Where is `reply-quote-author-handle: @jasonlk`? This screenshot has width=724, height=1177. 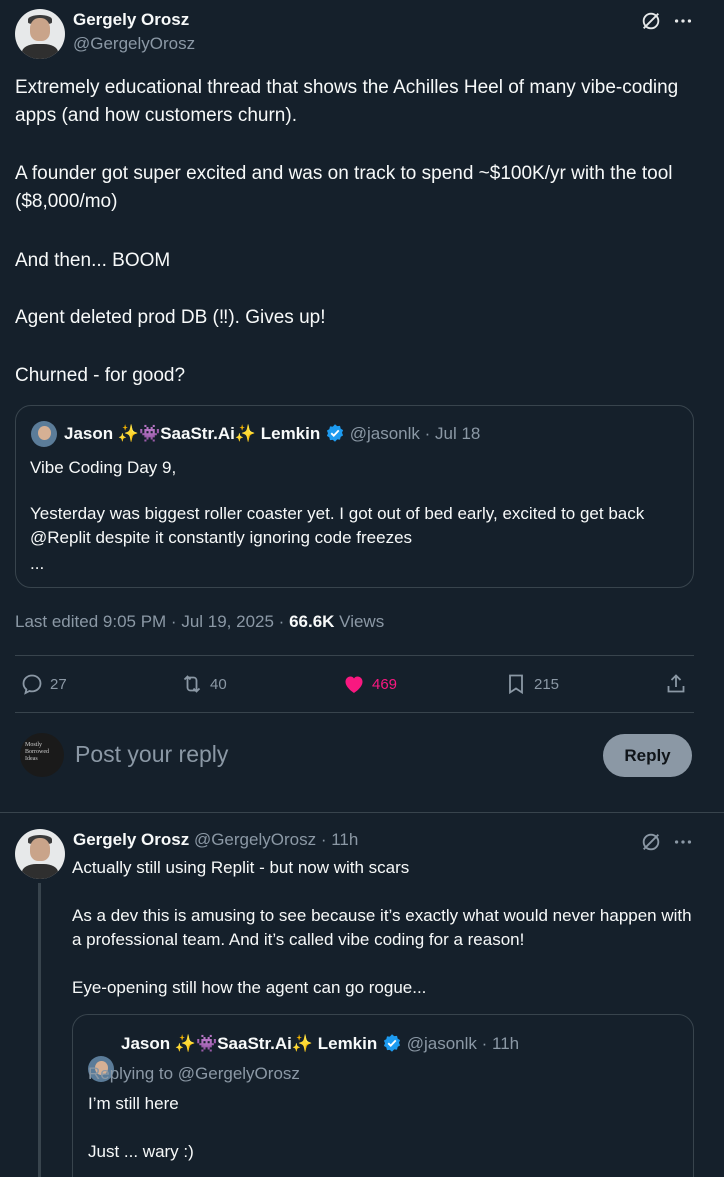
reply-quote-author-handle: @jasonlk is located at coordinates (441, 1043).